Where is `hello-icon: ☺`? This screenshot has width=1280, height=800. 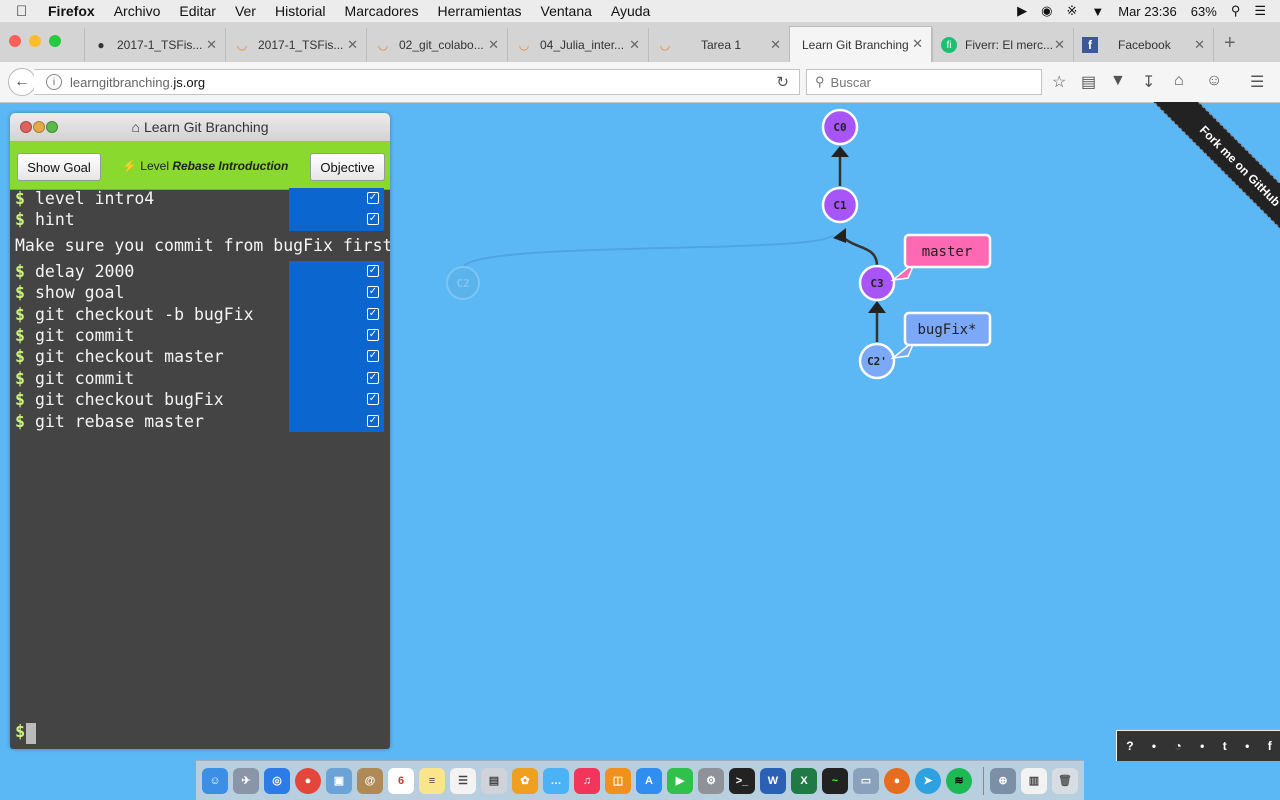
hello-icon: ☺ is located at coordinates (1214, 81).